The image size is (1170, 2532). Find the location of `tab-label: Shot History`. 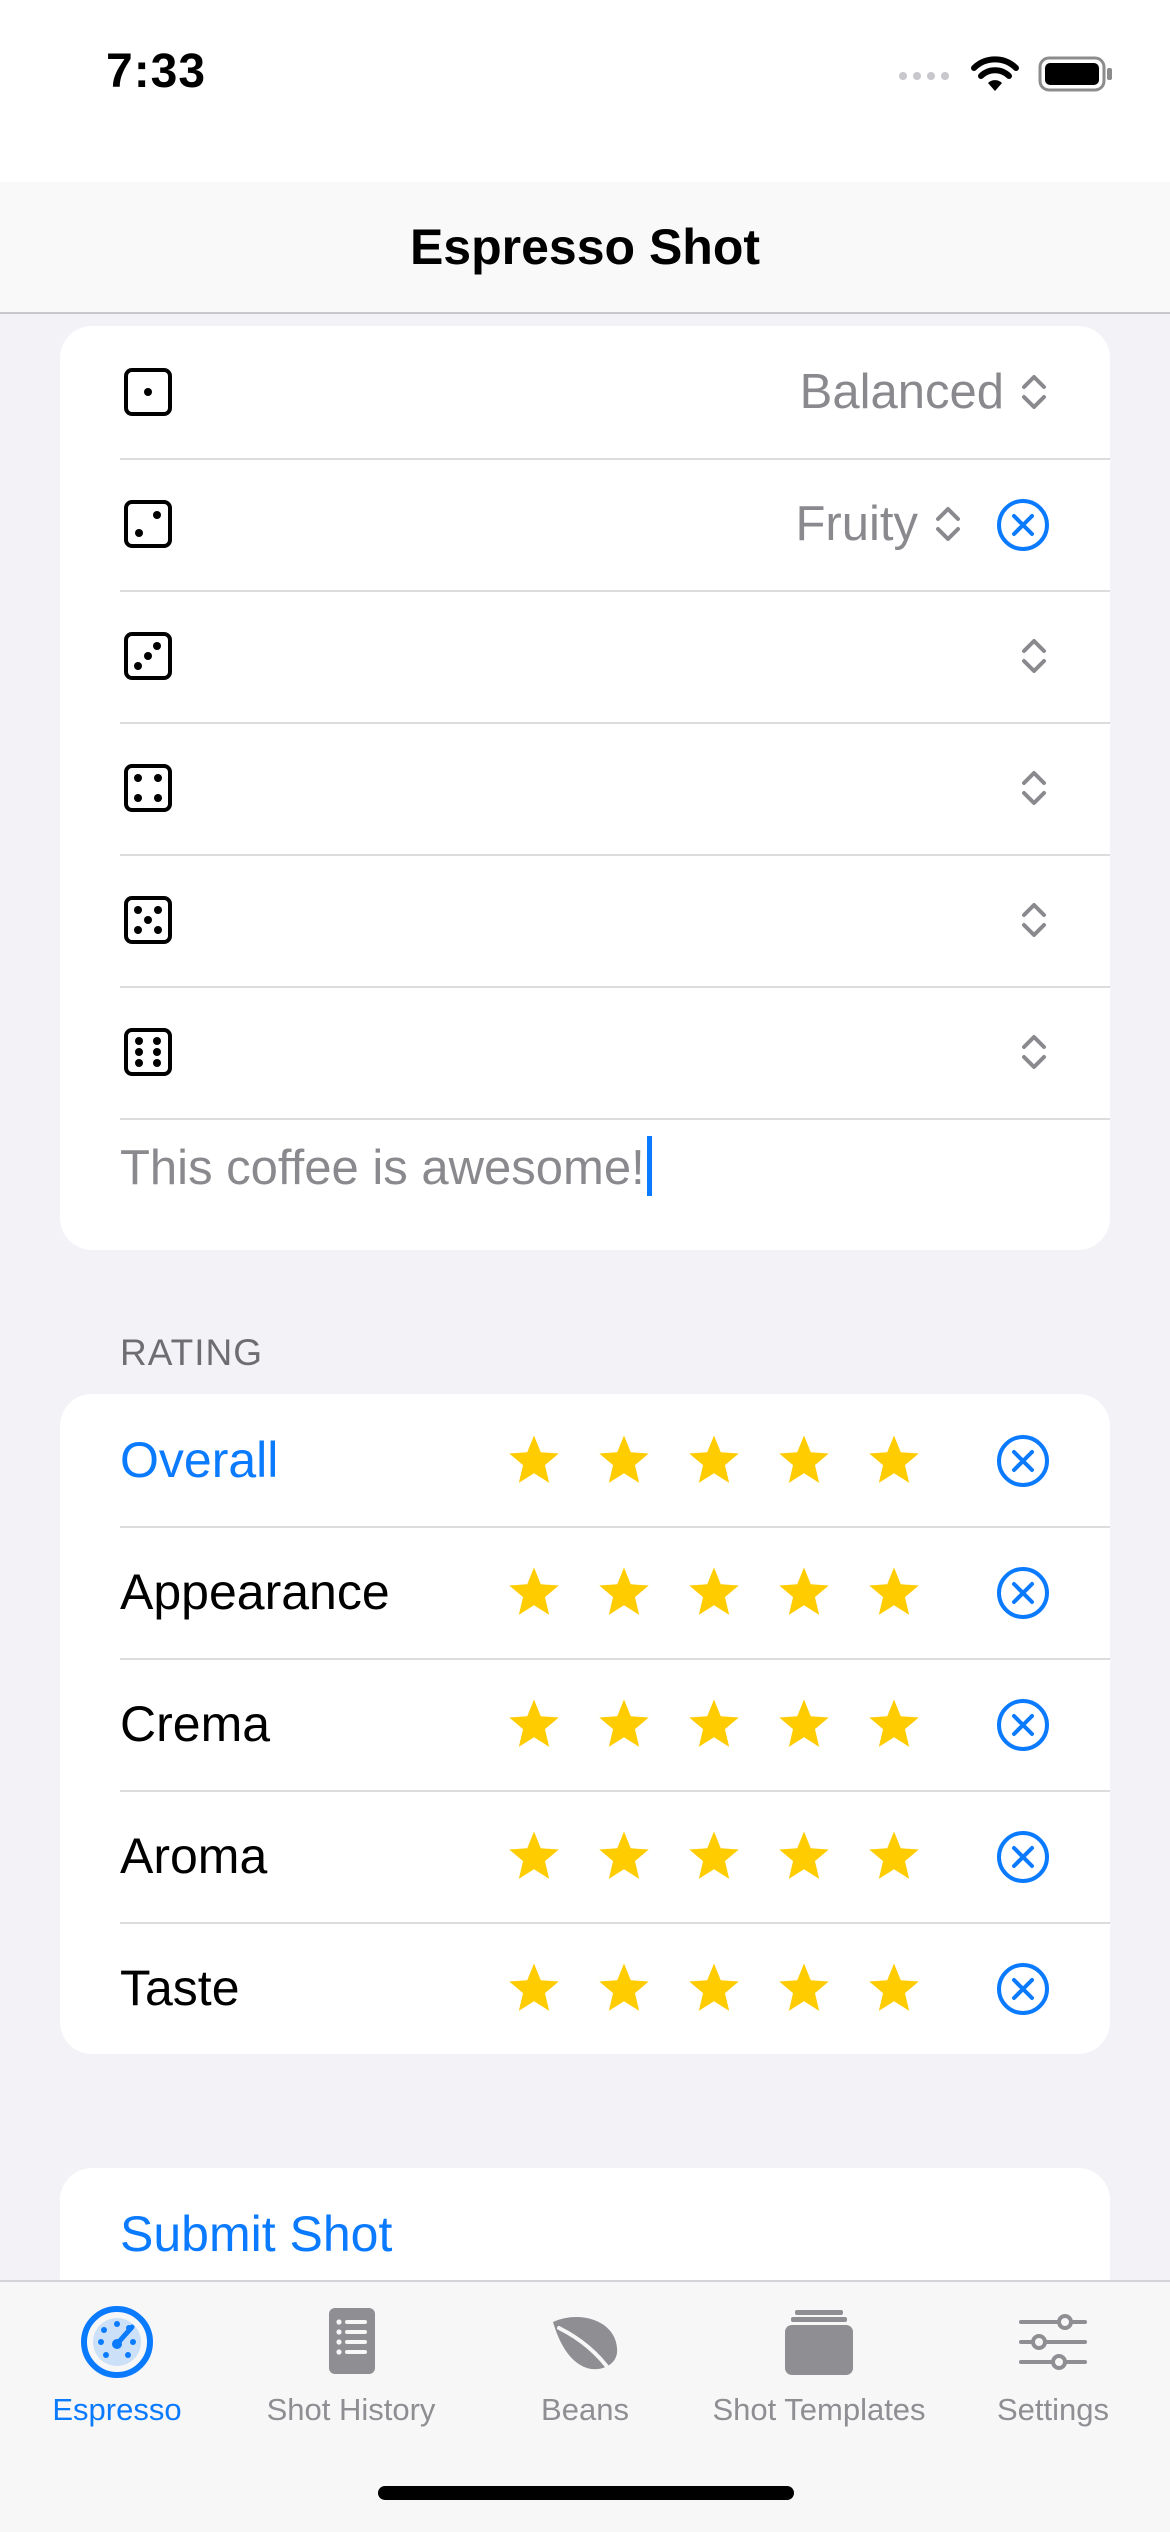

tab-label: Shot History is located at coordinates (351, 2409).